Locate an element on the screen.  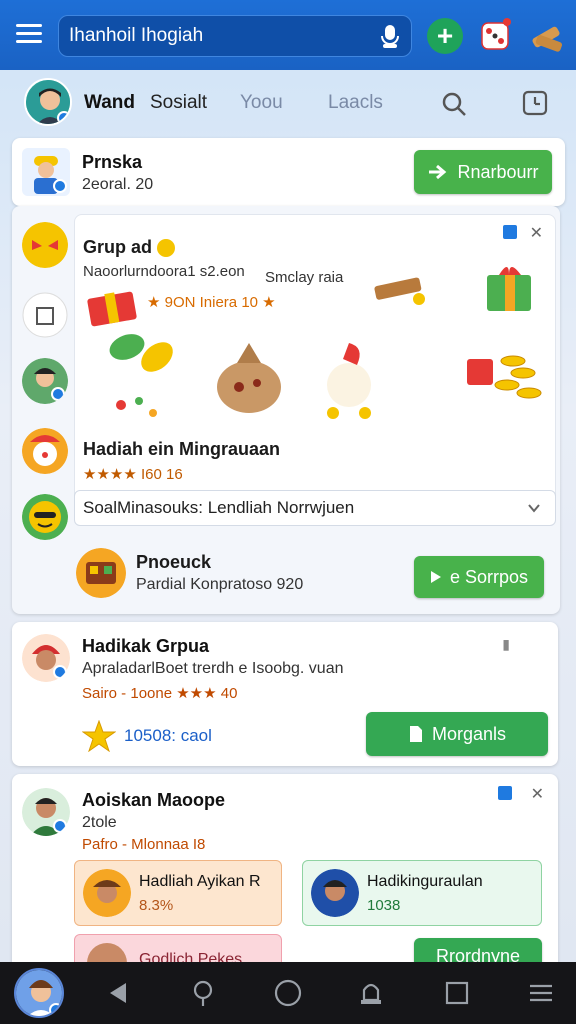
gift-box-icon is located at coordinates (112, 309).